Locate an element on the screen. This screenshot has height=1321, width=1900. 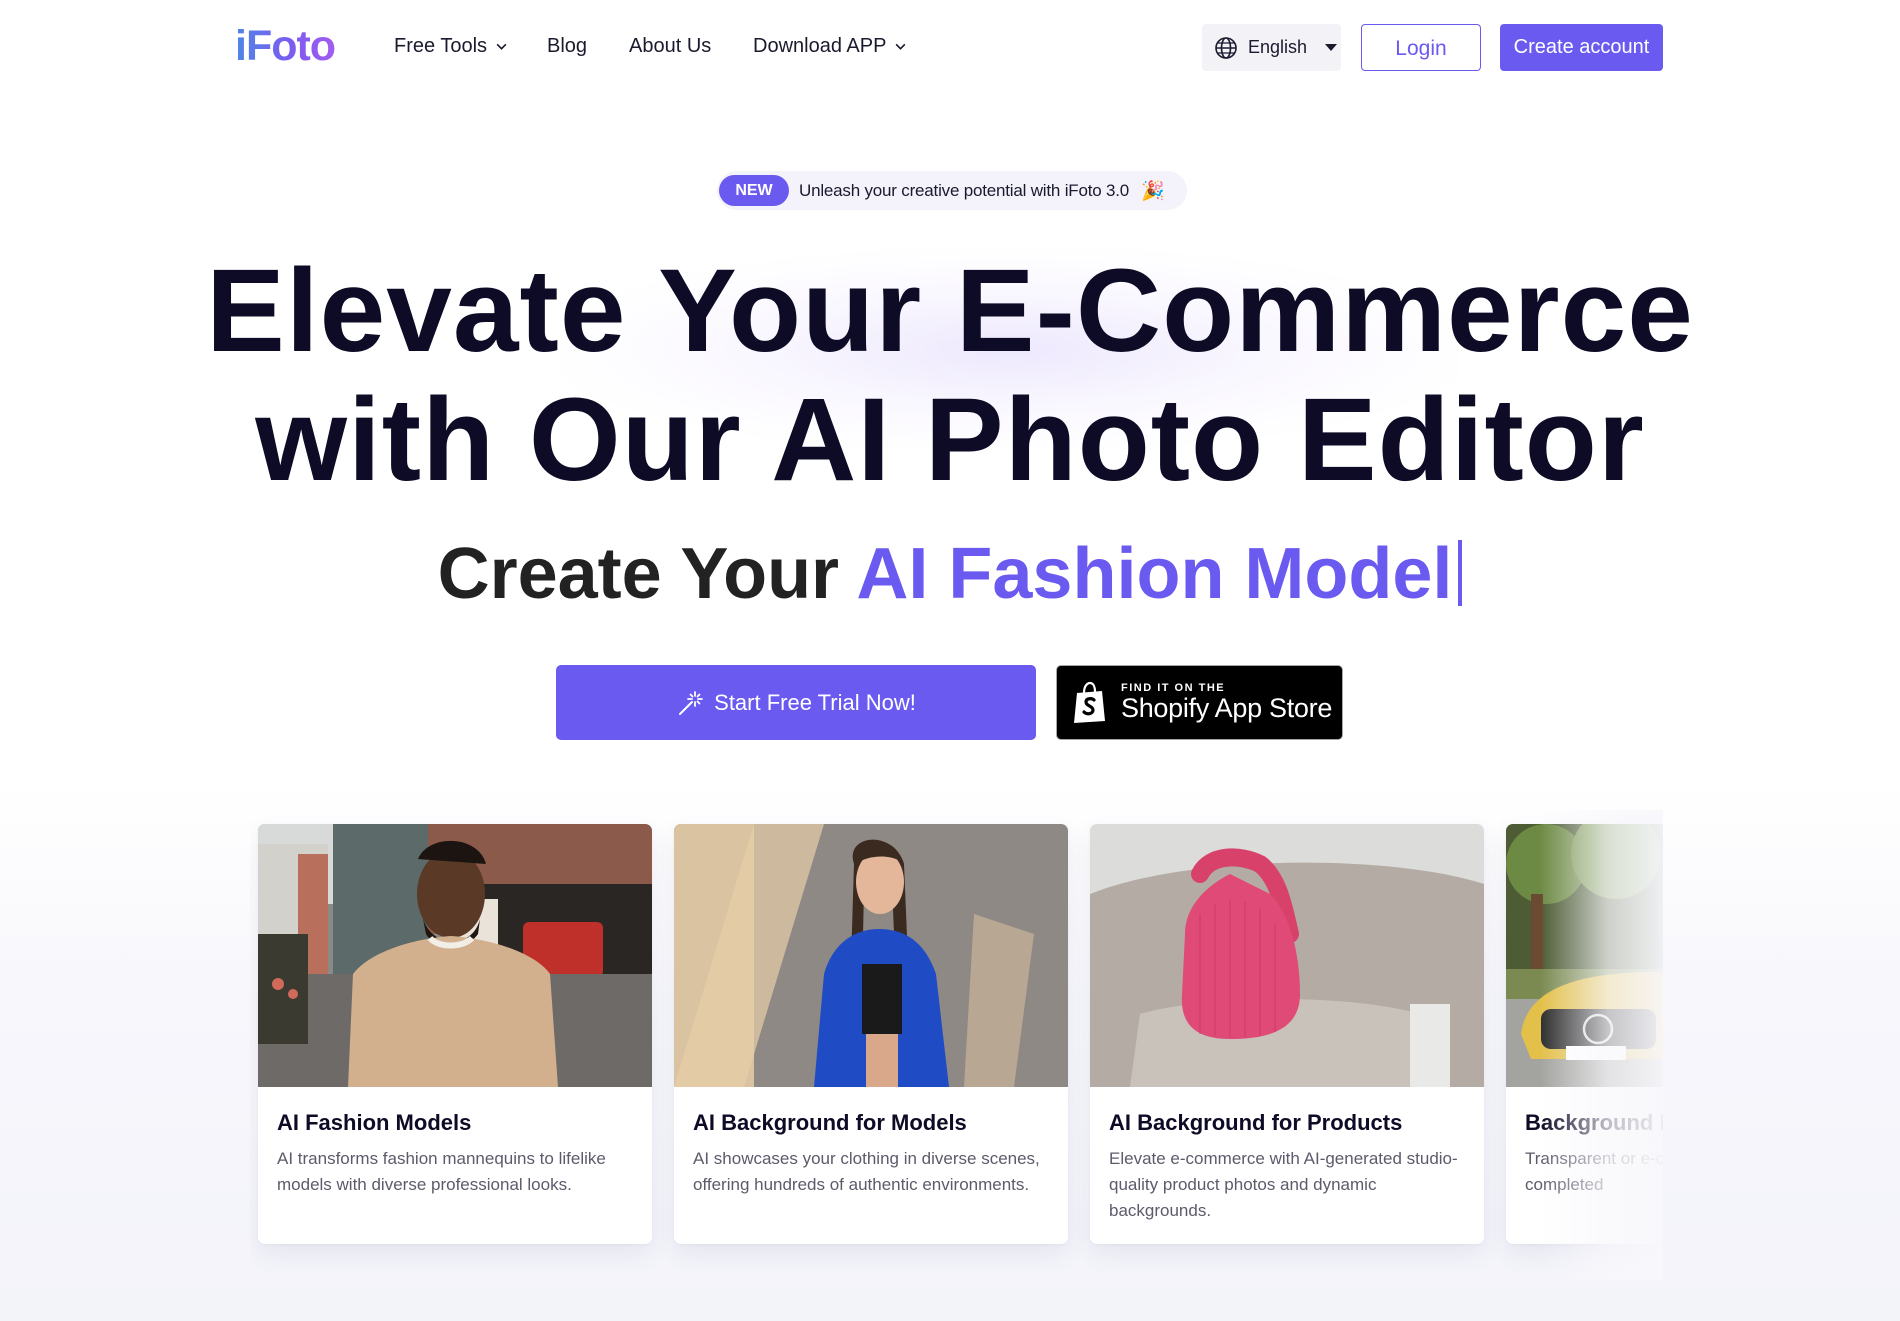
shopify-app-store-button: FIND IT ON THE Shopify App Store is located at coordinates (1199, 702).